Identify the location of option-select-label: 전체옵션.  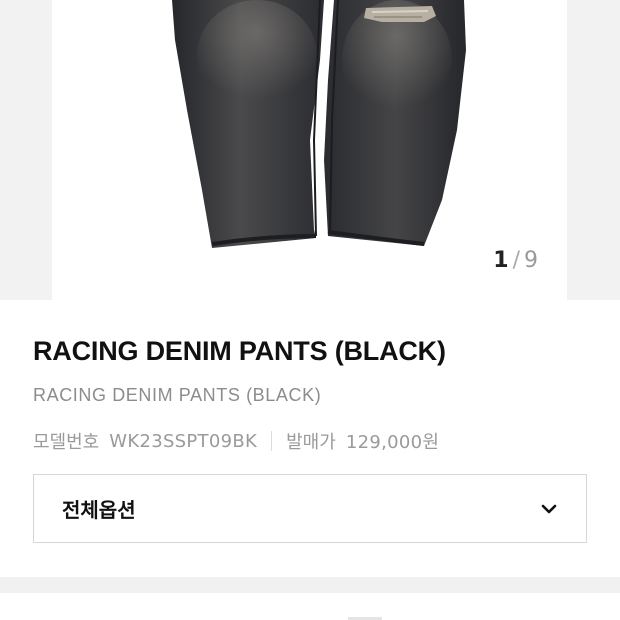
(99, 510).